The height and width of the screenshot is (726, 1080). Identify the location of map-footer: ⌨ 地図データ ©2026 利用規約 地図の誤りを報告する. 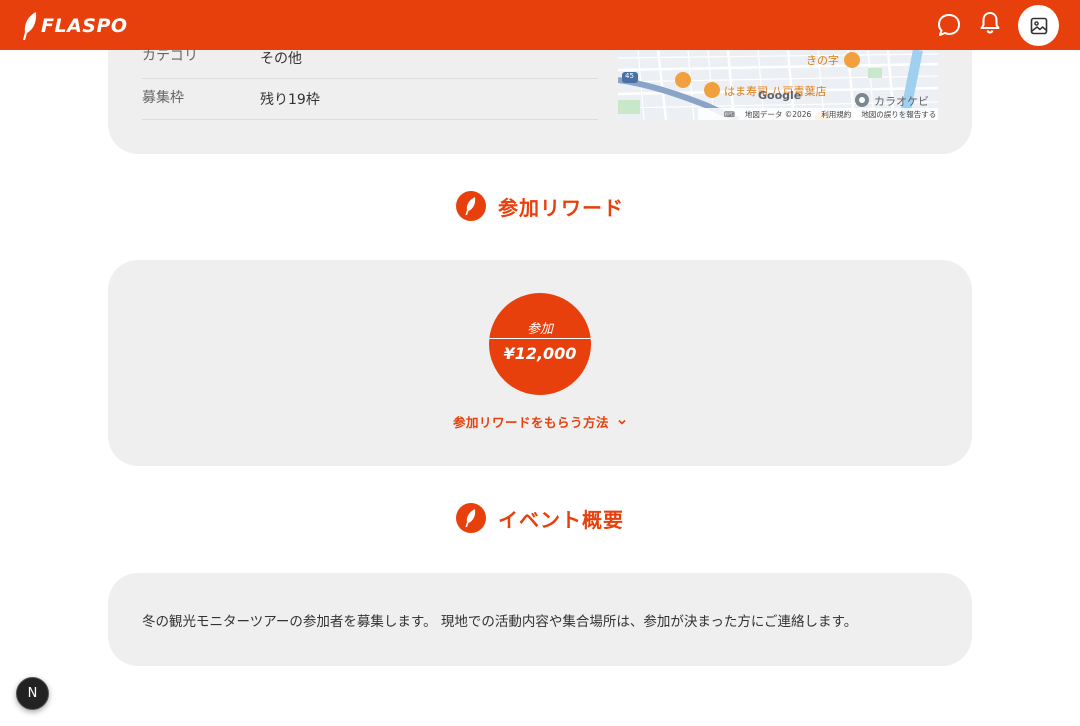
(818, 114).